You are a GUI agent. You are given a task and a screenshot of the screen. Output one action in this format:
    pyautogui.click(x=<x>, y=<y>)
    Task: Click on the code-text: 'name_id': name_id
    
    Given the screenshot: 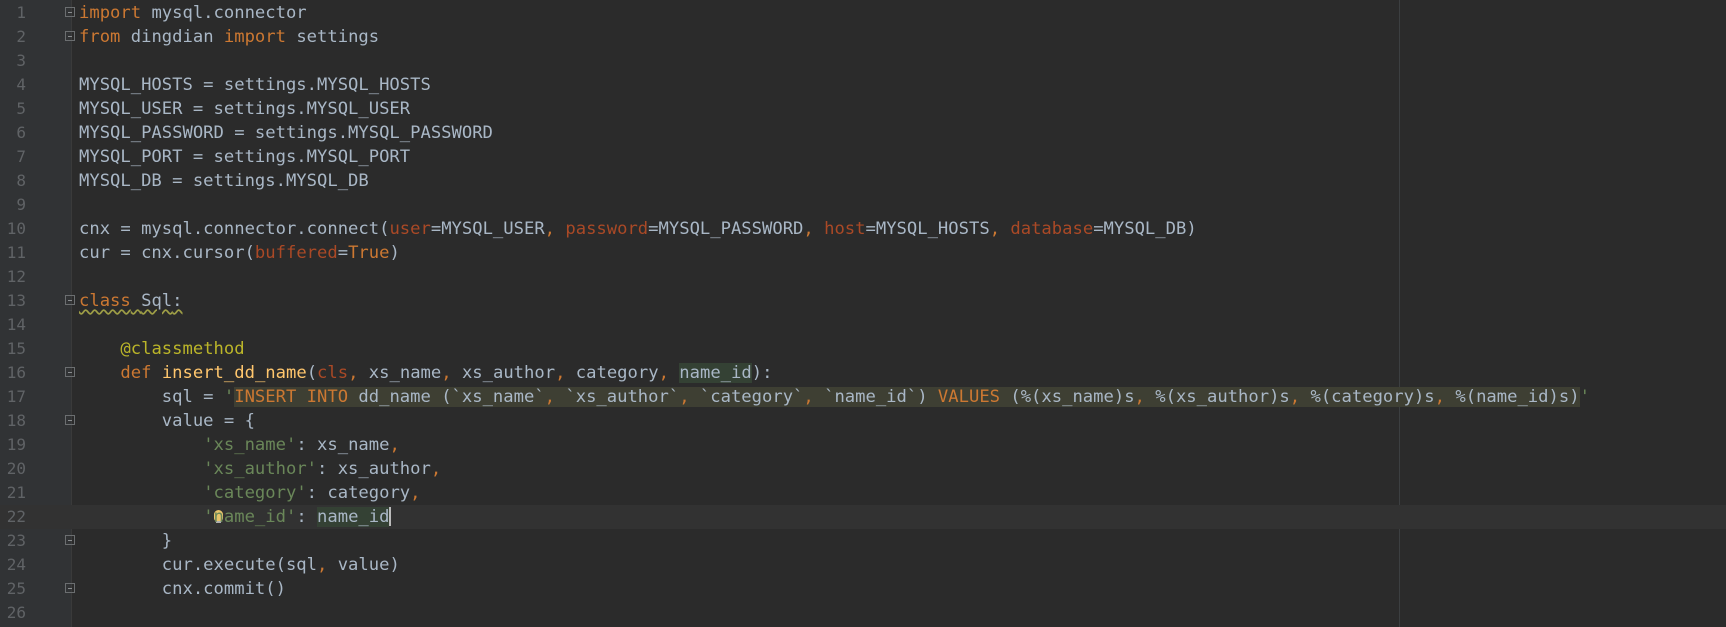 What is the action you would take?
    pyautogui.click(x=235, y=517)
    